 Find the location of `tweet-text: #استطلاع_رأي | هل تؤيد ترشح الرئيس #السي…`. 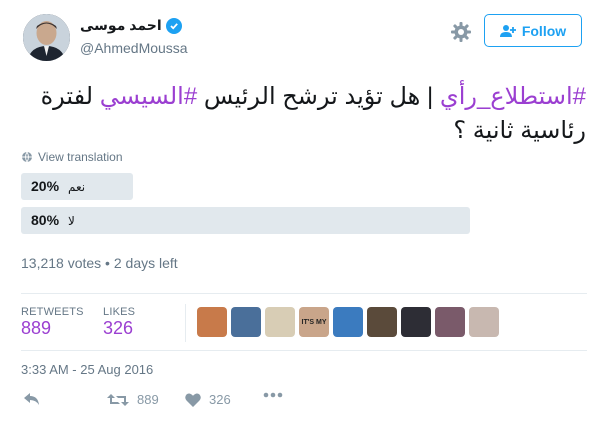

tweet-text: #استطلاع_رأي | هل تؤيد ترشح الرئيس #السي… is located at coordinates (303, 114).